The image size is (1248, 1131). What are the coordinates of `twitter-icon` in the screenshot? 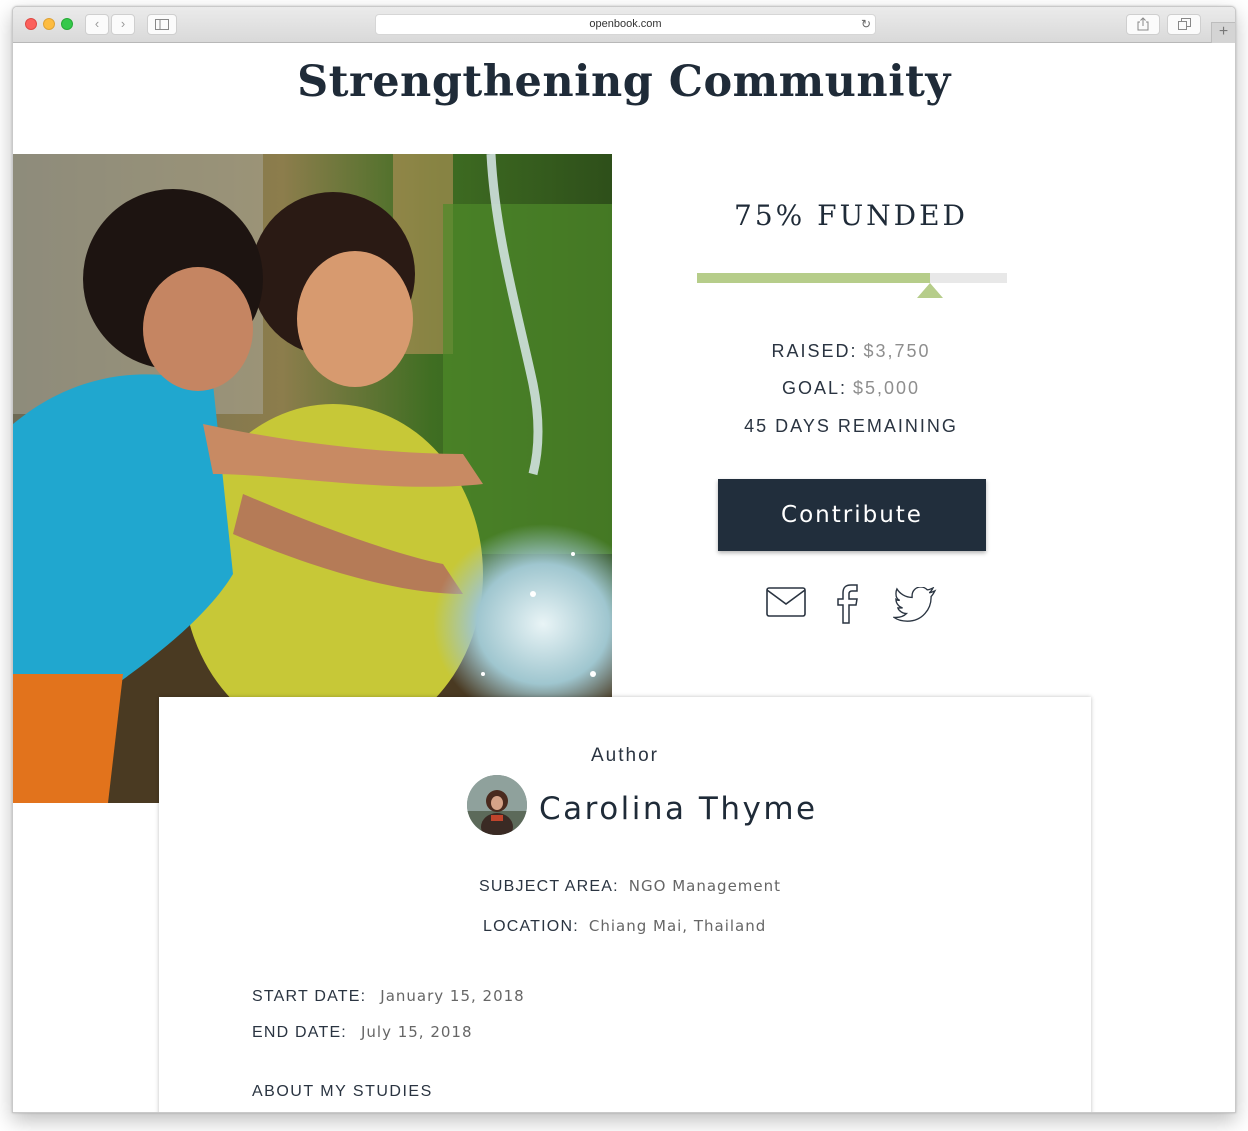 It's located at (914, 604).